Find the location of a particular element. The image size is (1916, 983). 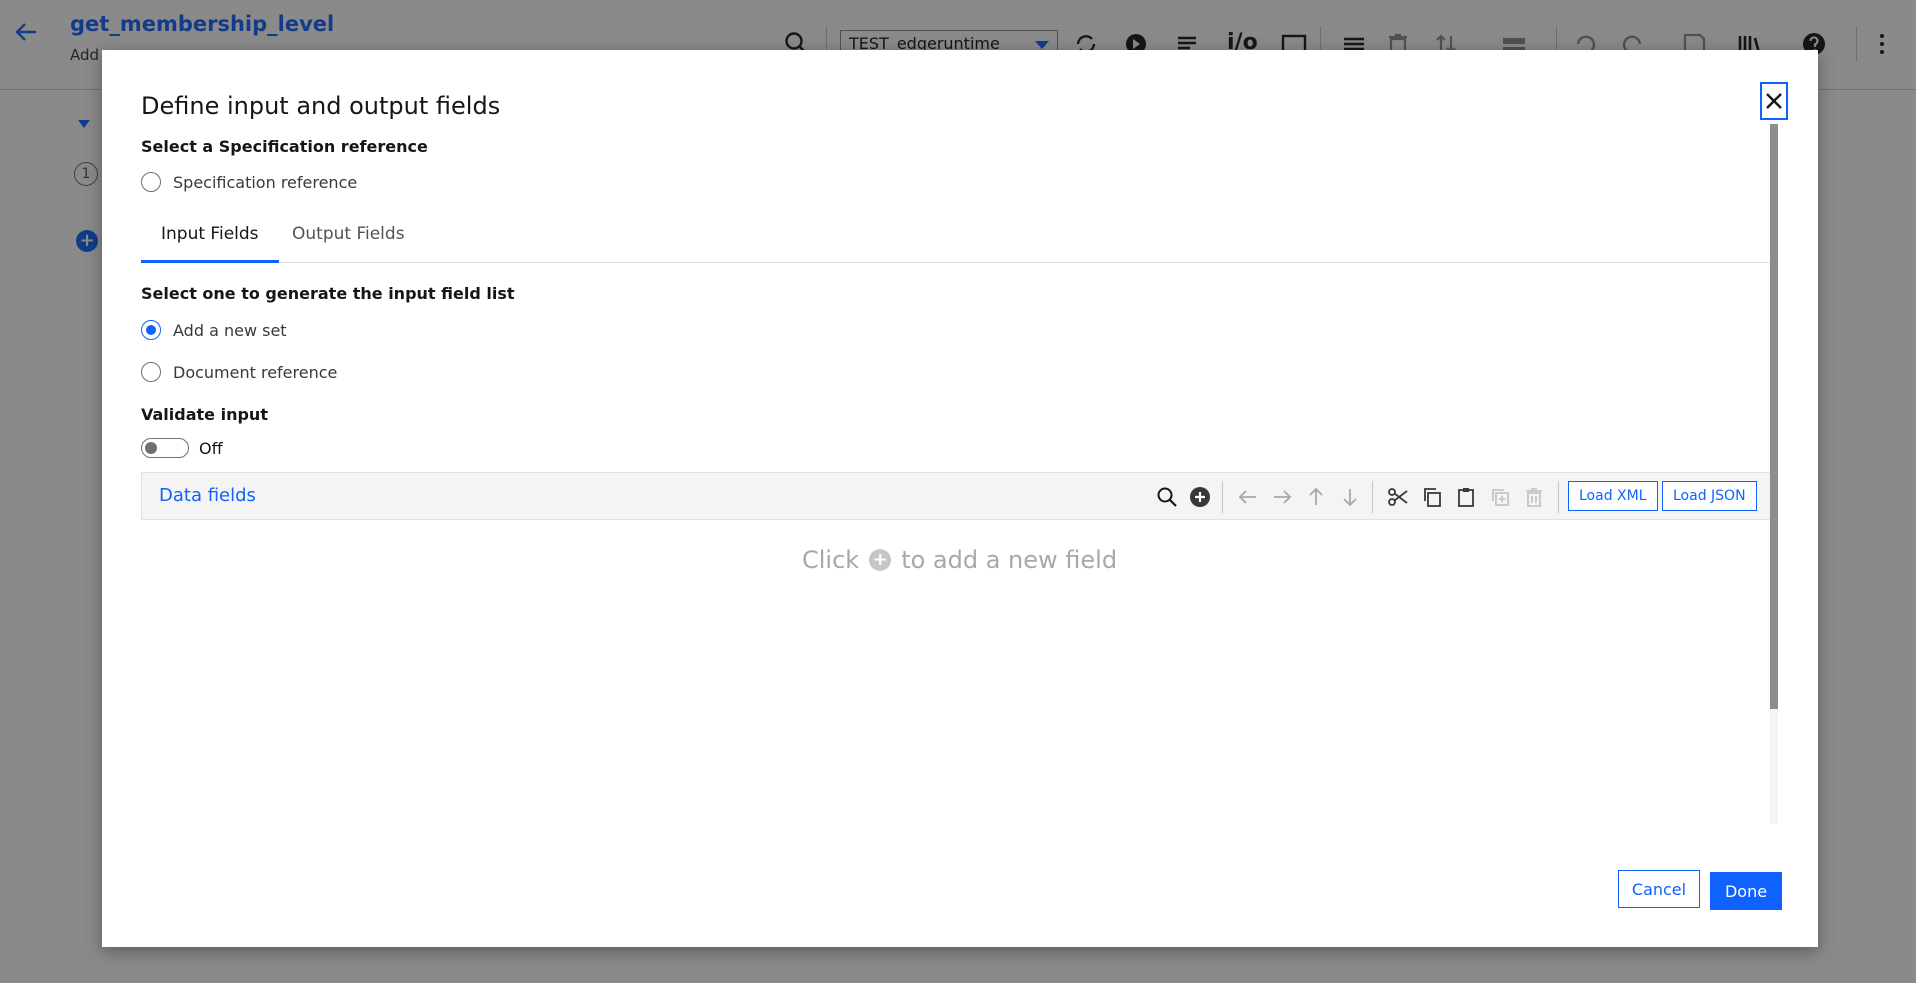

document-reference-label: Document reference is located at coordinates (255, 372).